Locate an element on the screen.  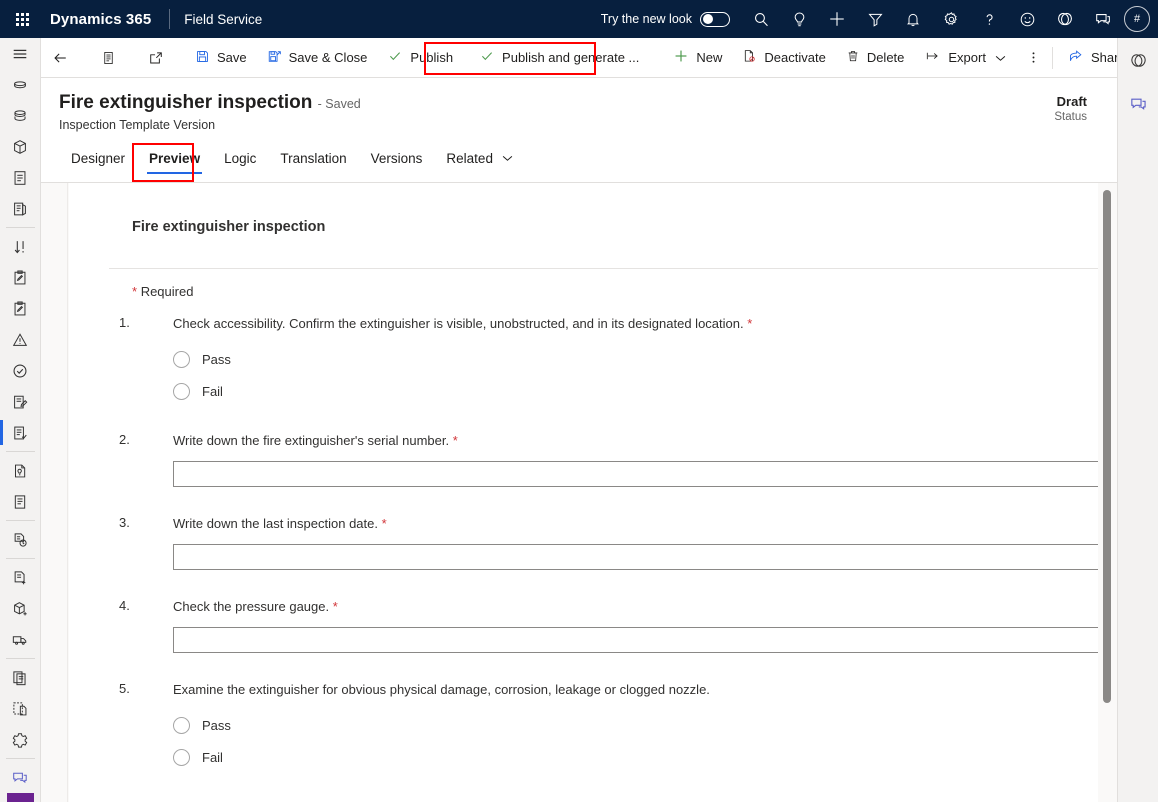
app-name: Field Service is located at coordinates (223, 19).